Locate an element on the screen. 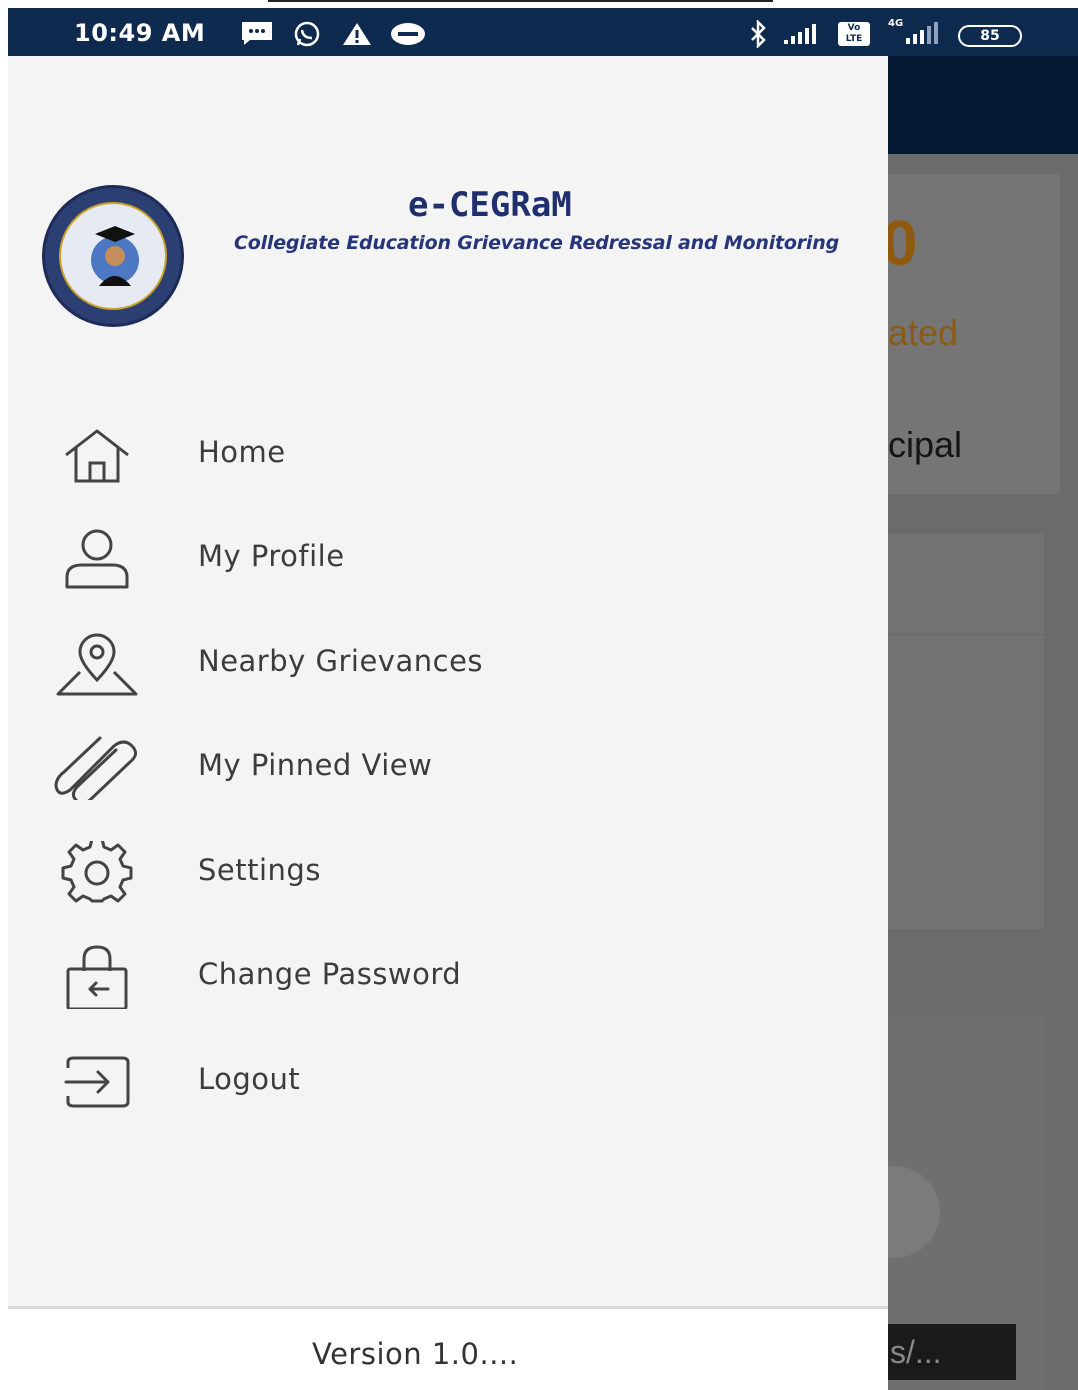 Image resolution: width=1078 pixels, height=1390 pixels. signal-4g-icon is located at coordinates (922, 33).